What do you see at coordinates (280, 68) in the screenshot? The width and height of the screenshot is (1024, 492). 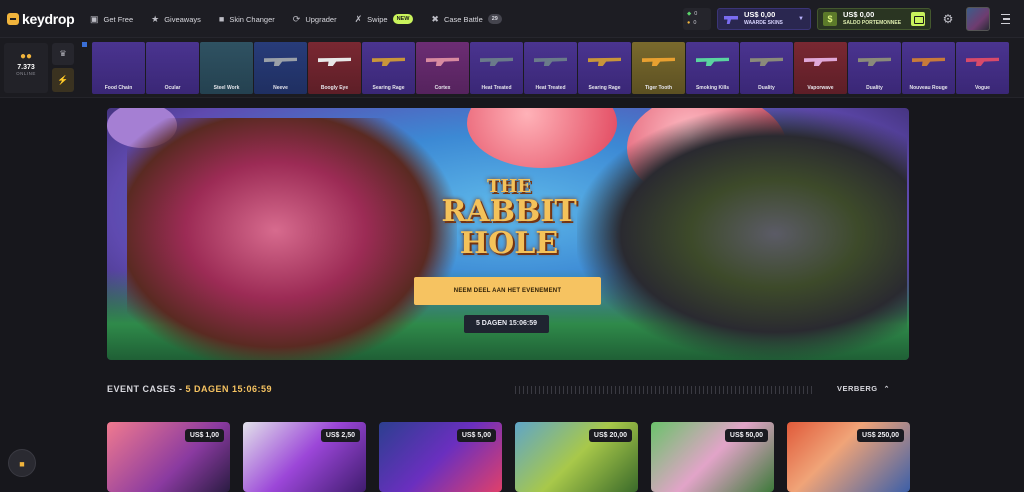 I see `live-drop-item: Neeve` at bounding box center [280, 68].